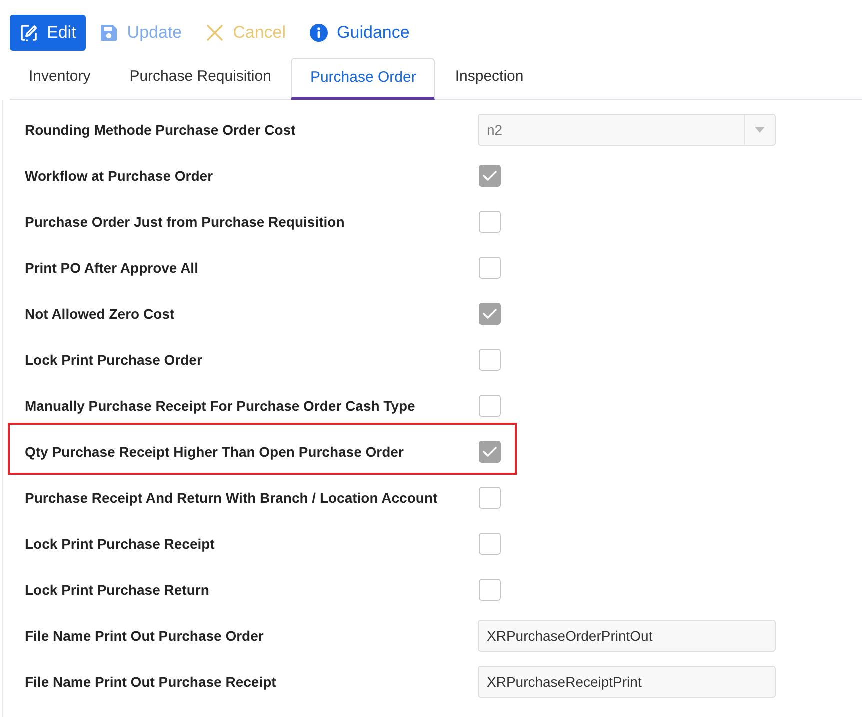  I want to click on setting-label: Purchase Order Just from Purchase Requisition, so click(185, 222).